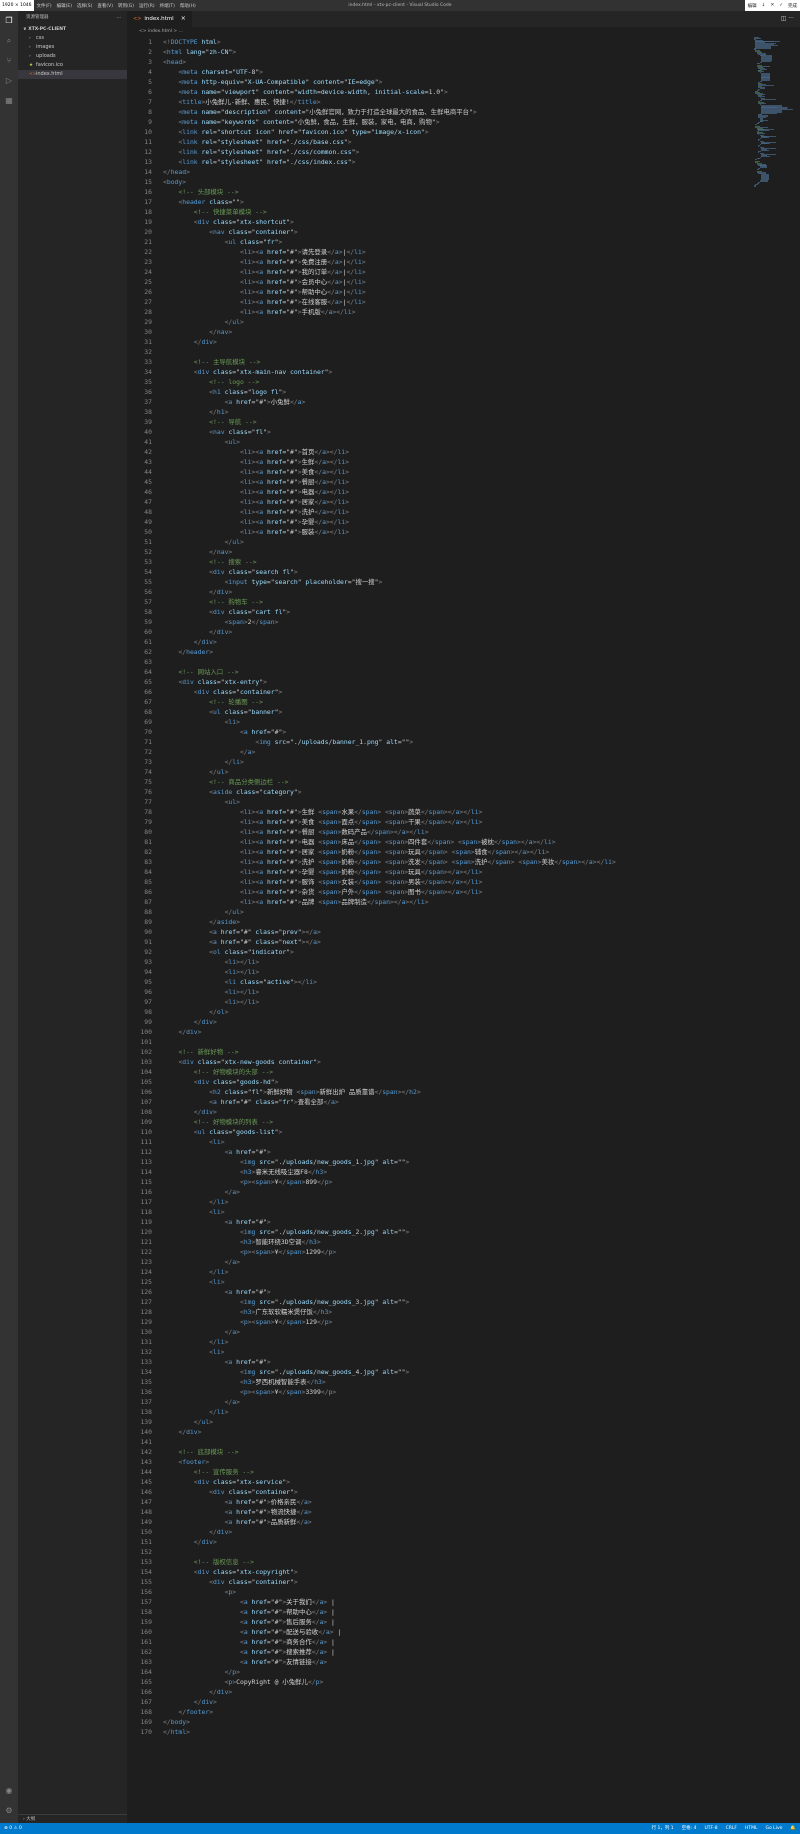  I want to click on code-line: 4 <meta charset="UTF-8">, so click(437, 72).